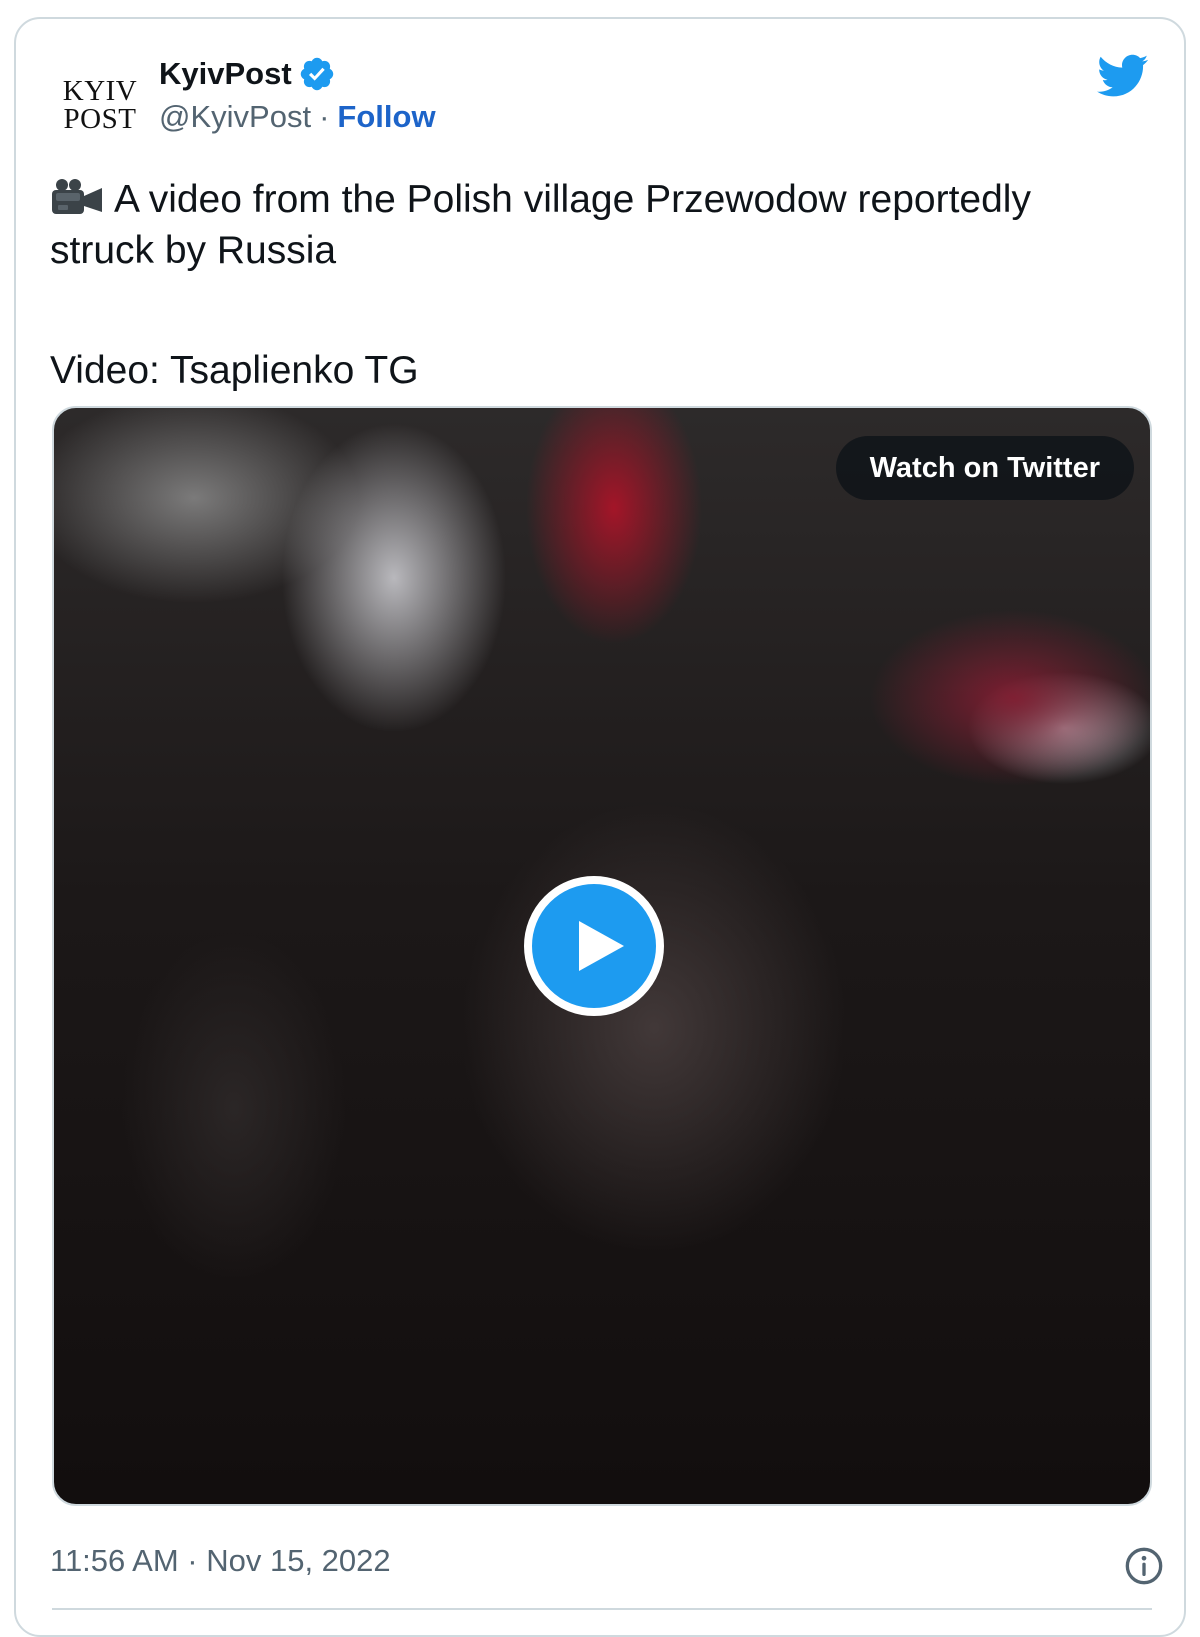  Describe the element at coordinates (220, 1561) in the screenshot. I see `tweet-timestamp: 11:56 AM · Nov 15, 2022` at that location.